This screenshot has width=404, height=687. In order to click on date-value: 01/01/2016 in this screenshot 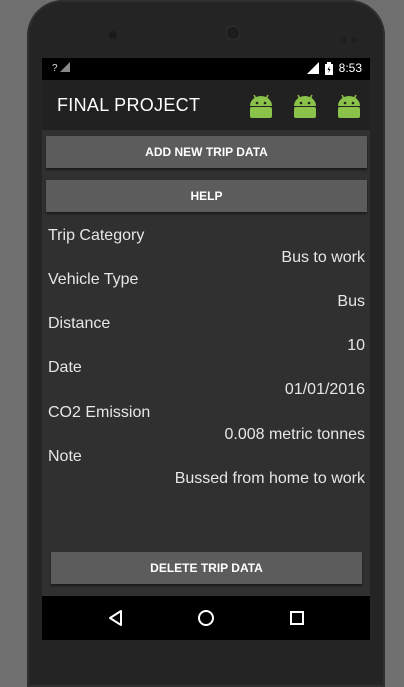, I will do `click(324, 389)`.